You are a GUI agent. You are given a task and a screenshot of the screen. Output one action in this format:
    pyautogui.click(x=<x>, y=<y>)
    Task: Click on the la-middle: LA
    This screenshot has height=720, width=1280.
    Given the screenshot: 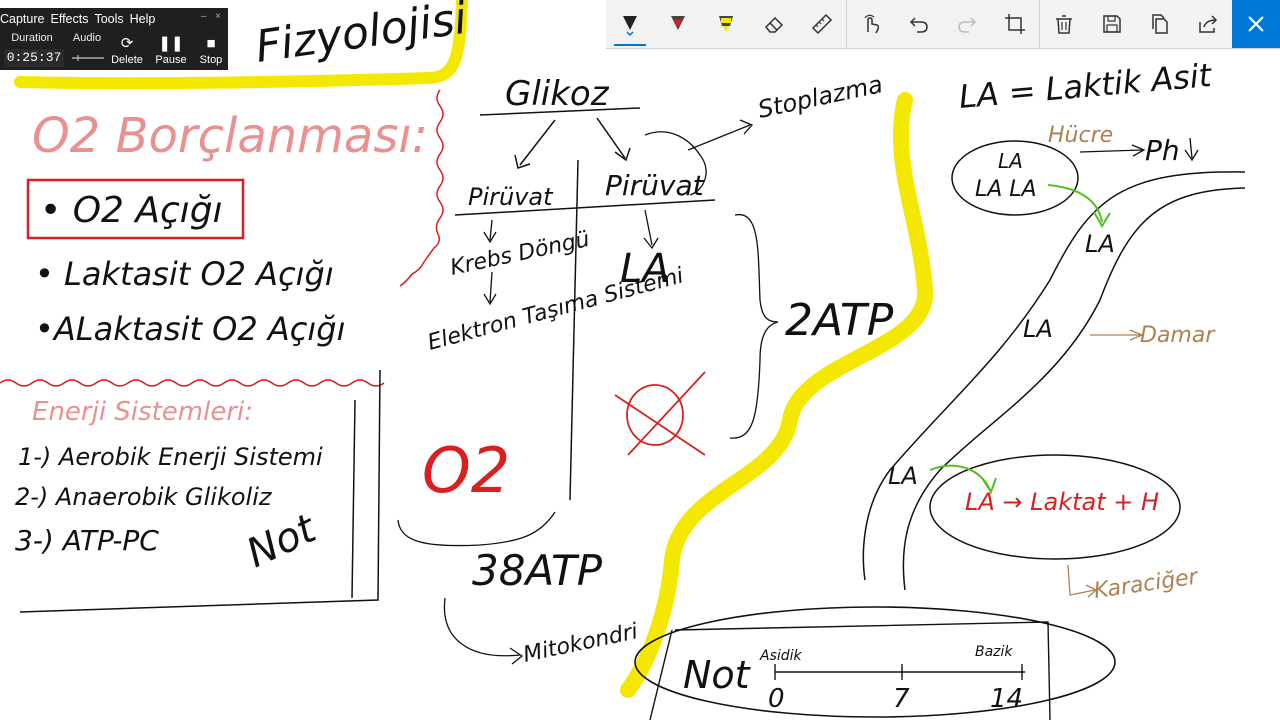 What is the action you would take?
    pyautogui.click(x=645, y=269)
    